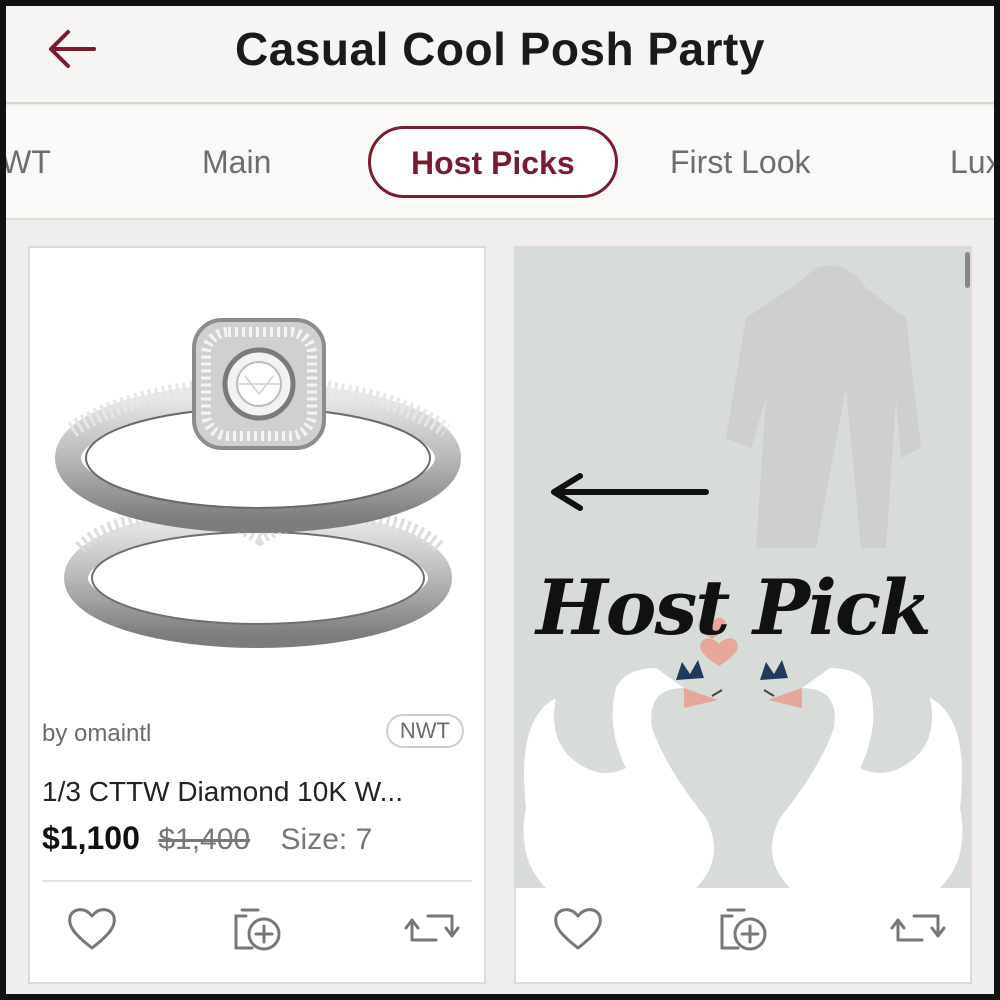 Image resolution: width=1000 pixels, height=1000 pixels. What do you see at coordinates (734, 607) in the screenshot?
I see `host-pick-text: Host Pick` at bounding box center [734, 607].